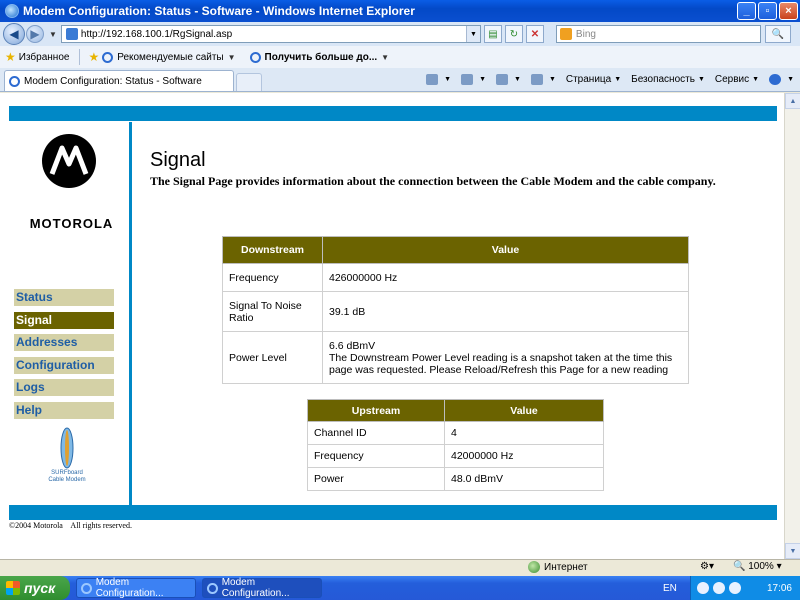  I want to click on zoom-level: 100%, so click(761, 566).